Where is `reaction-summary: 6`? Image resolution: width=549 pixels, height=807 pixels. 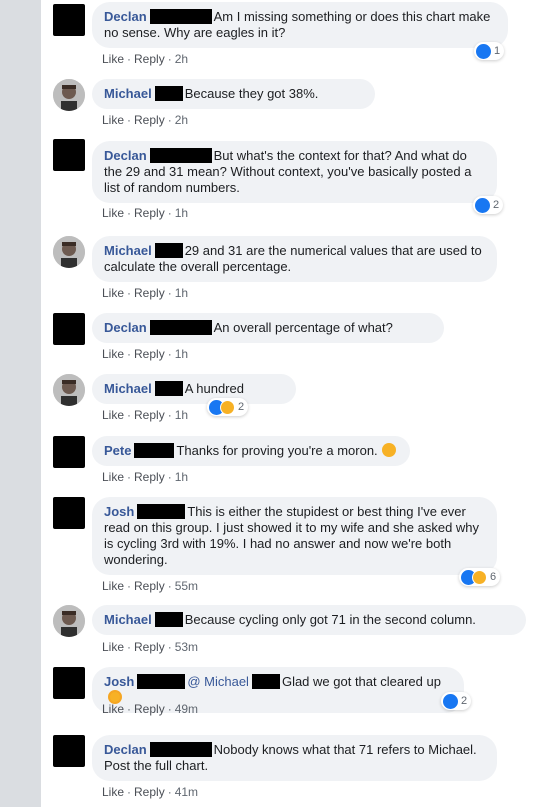
reaction-summary: 6 is located at coordinates (480, 577).